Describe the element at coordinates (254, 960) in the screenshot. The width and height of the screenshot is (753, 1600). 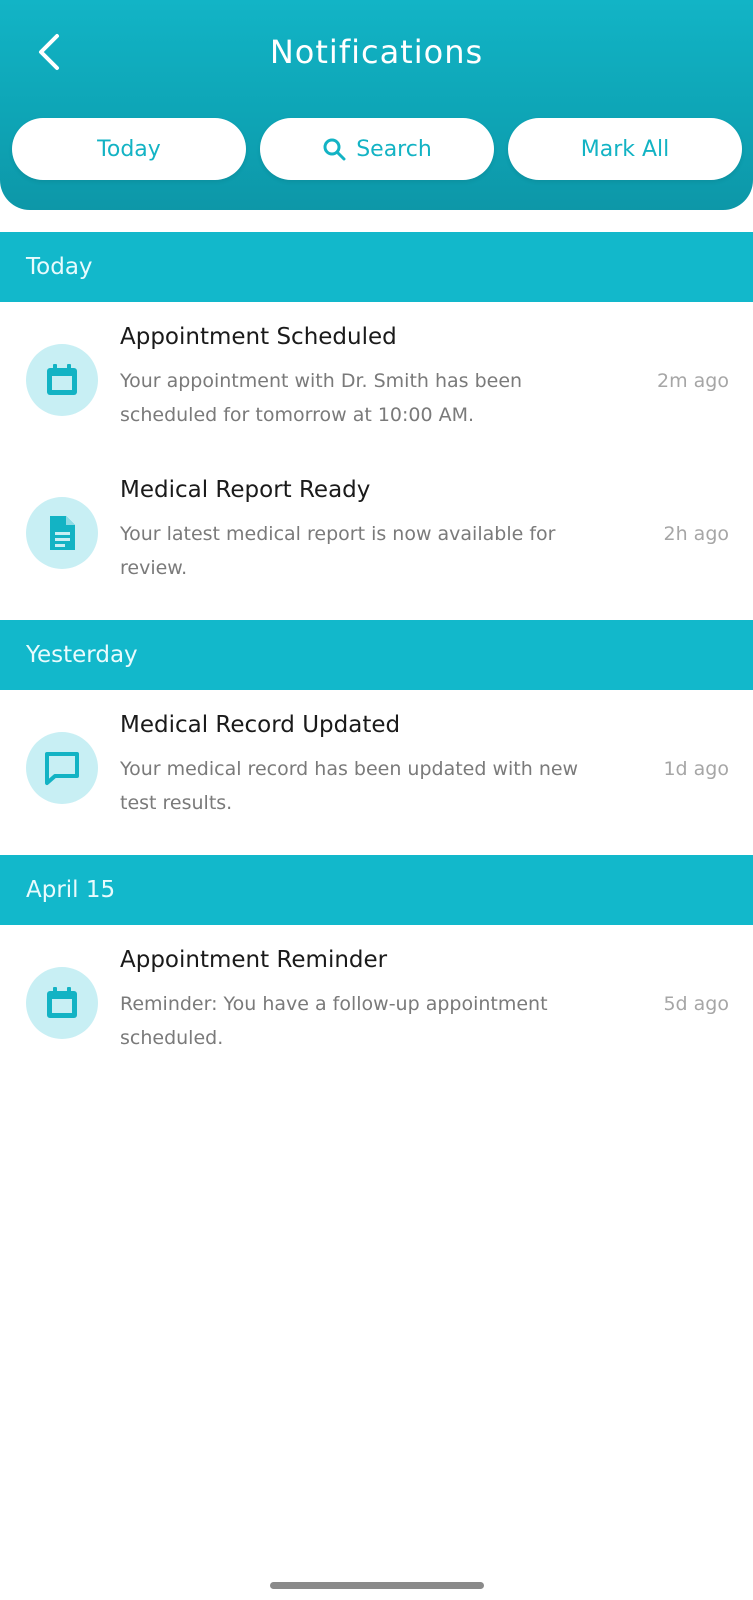
I see `notification-title: Appointment Reminder` at that location.